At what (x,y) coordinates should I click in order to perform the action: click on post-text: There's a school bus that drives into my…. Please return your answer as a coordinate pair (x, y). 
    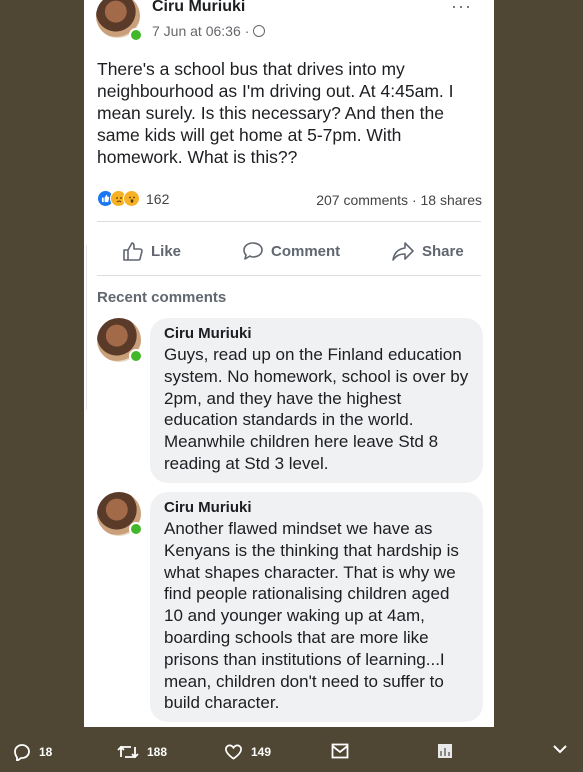
    Looking at the image, I should click on (275, 113).